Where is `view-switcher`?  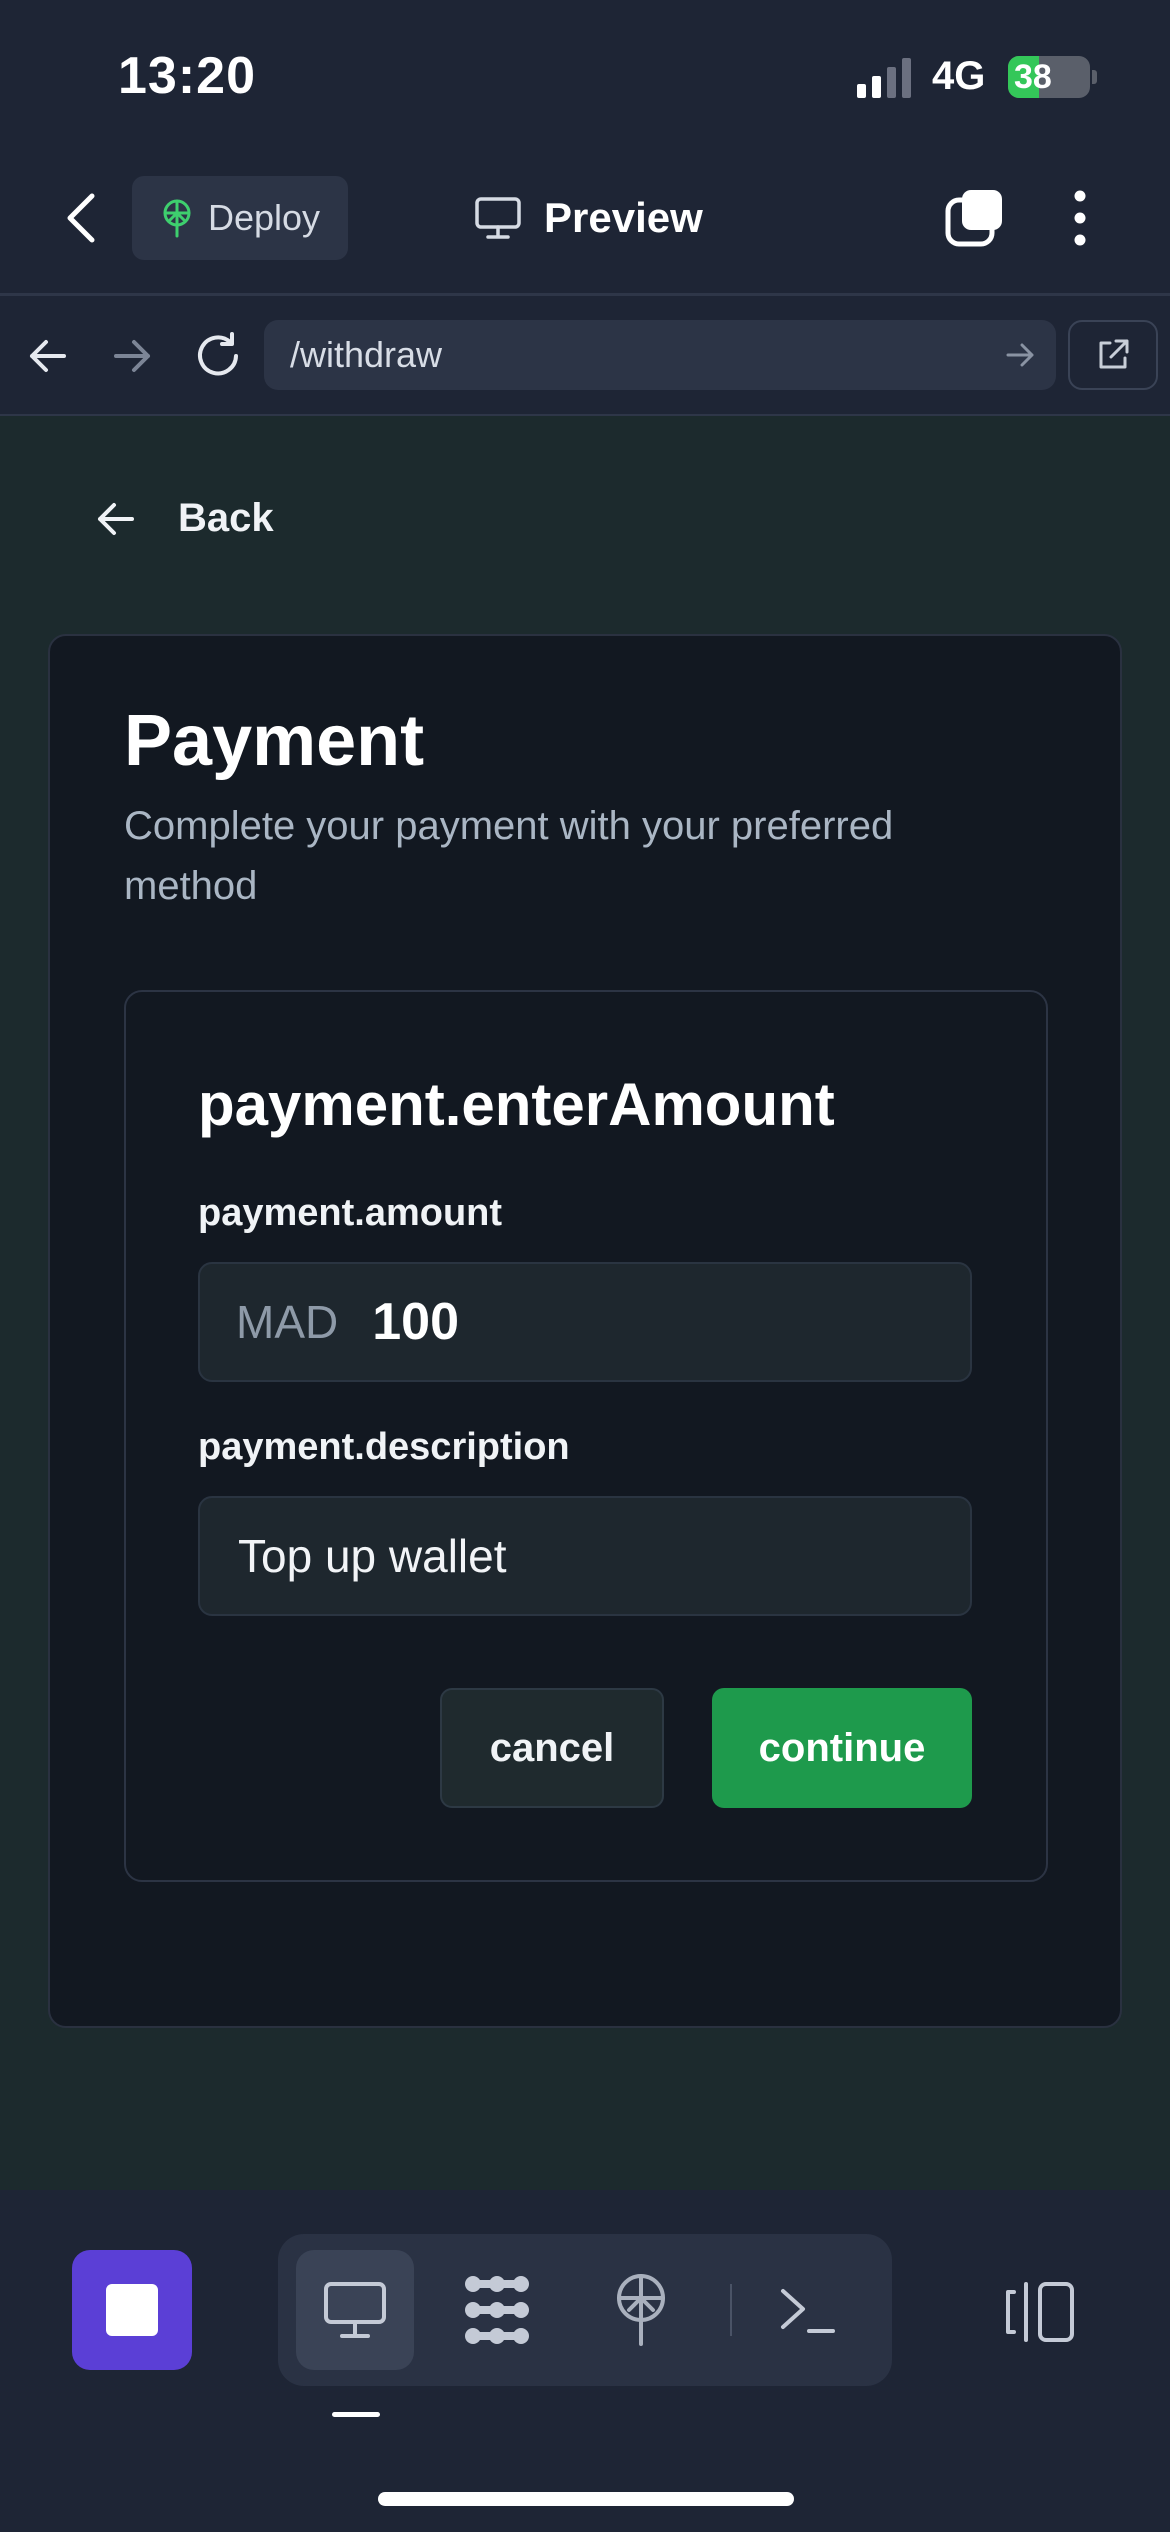 view-switcher is located at coordinates (585, 2310).